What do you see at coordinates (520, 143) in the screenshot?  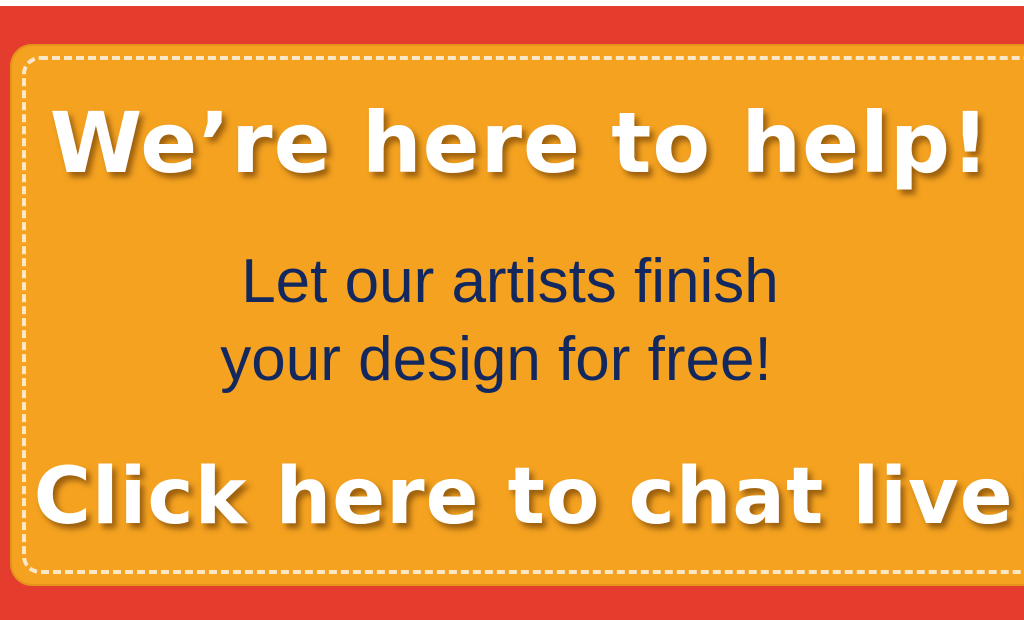 I see `banner-headline: We’re here to help!` at bounding box center [520, 143].